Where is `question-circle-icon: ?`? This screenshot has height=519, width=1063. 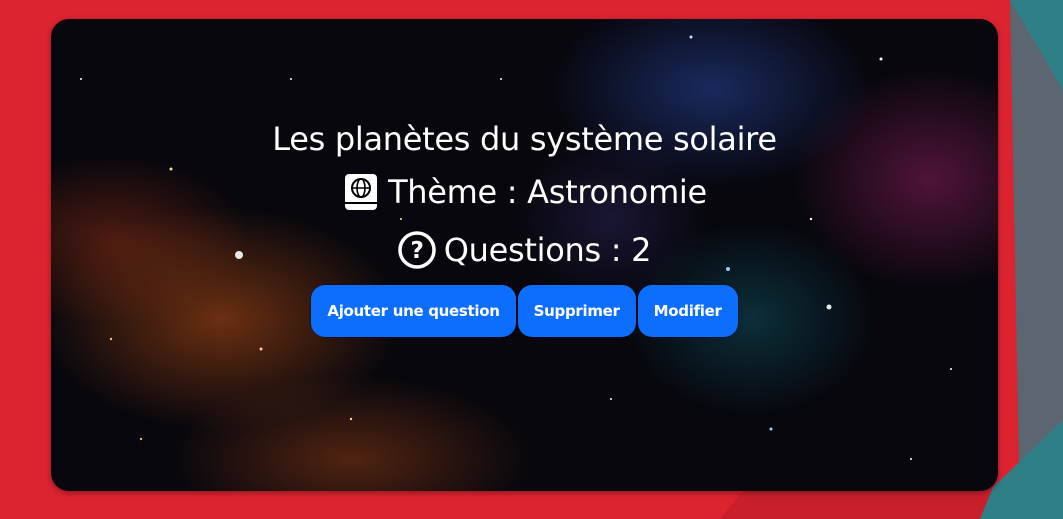 question-circle-icon: ? is located at coordinates (417, 250).